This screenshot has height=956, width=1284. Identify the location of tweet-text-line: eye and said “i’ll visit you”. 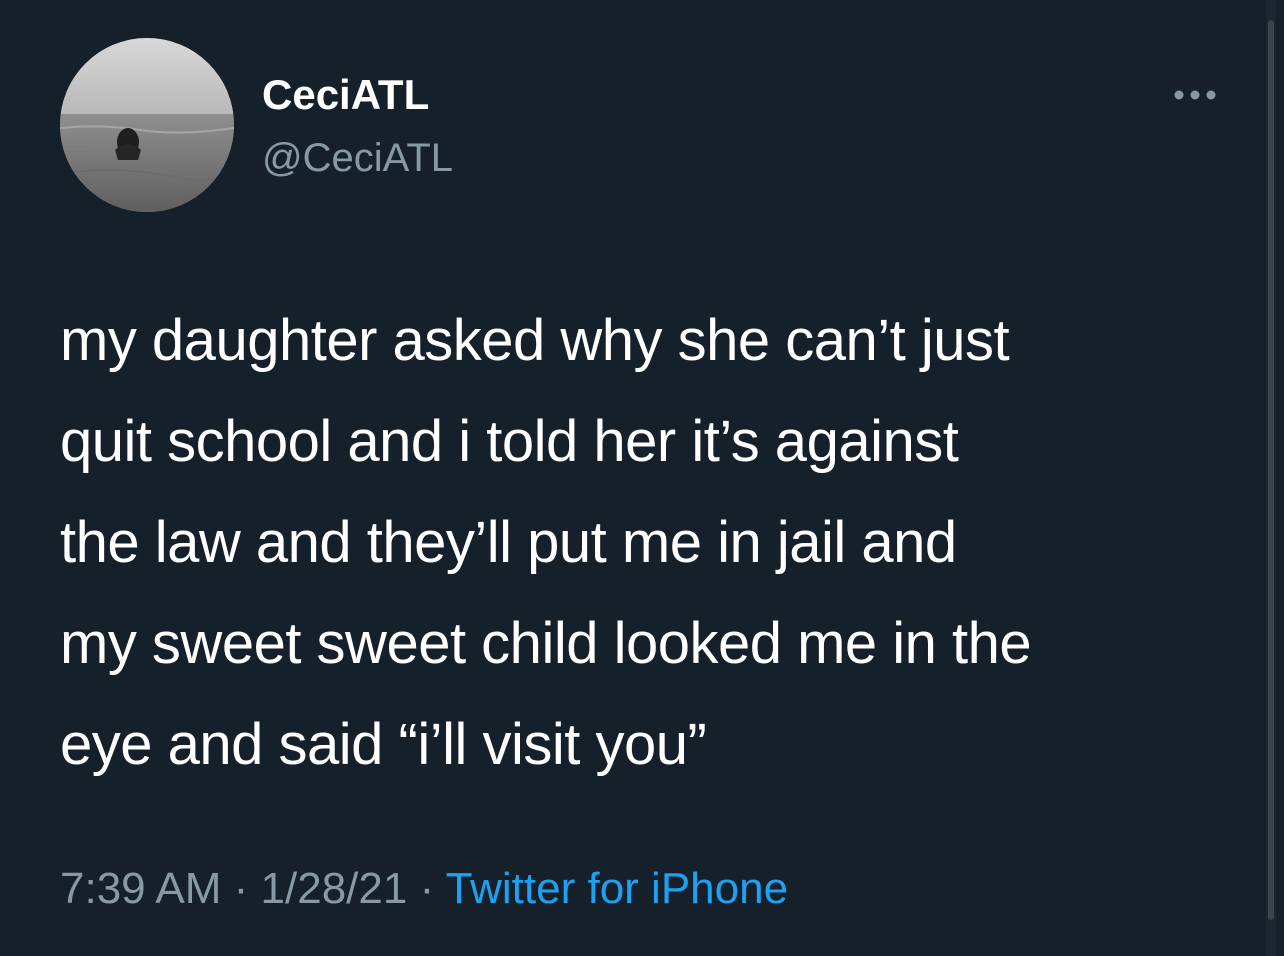
(383, 744).